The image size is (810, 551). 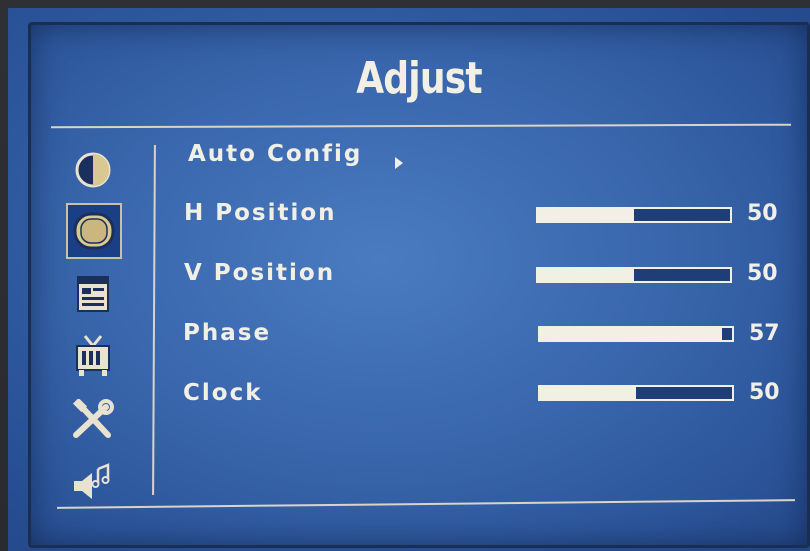 I want to click on phase-value: 57, so click(x=764, y=333).